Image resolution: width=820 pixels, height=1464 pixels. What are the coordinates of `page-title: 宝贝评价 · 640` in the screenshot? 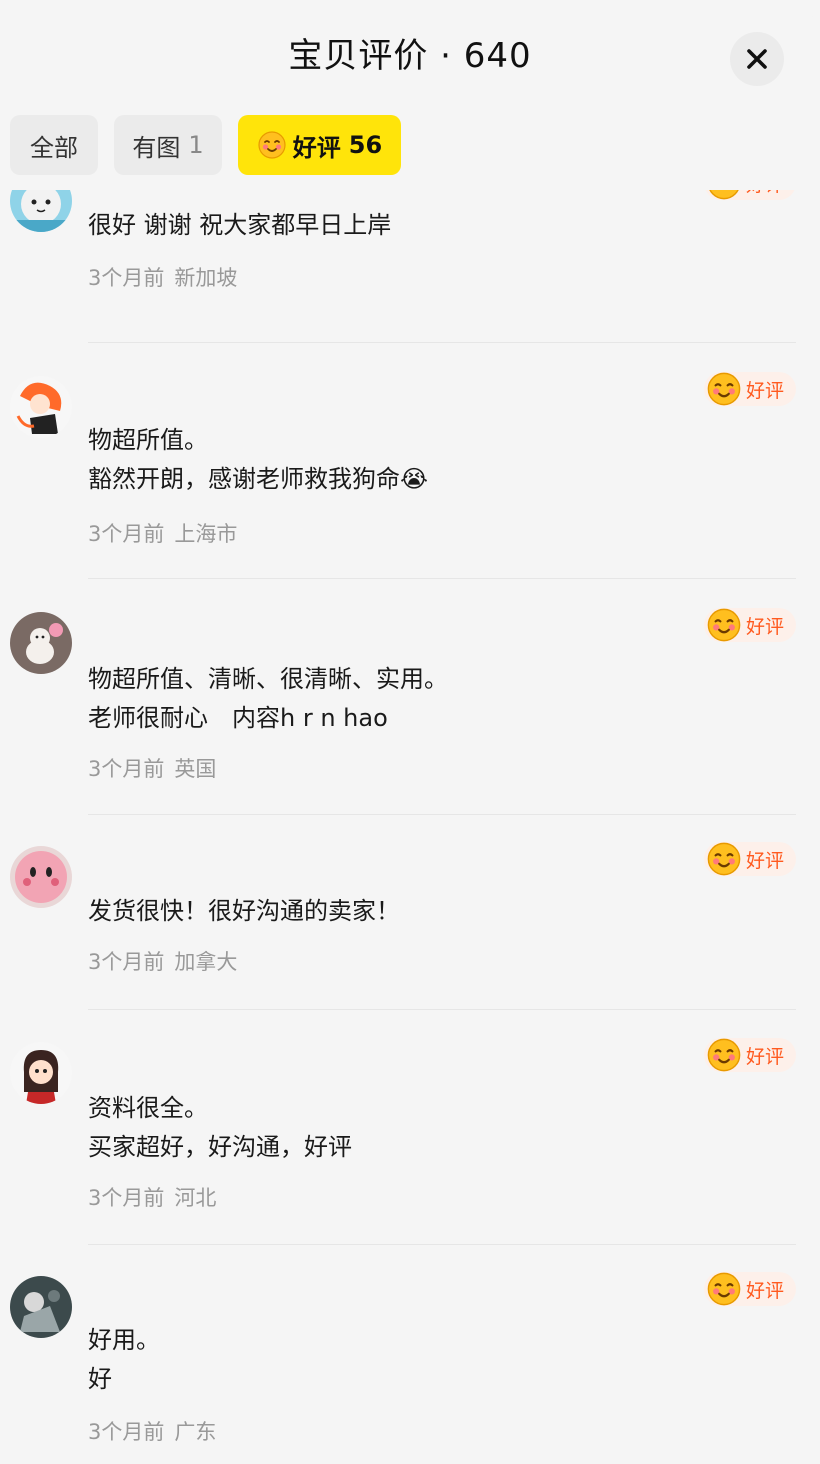 It's located at (410, 56).